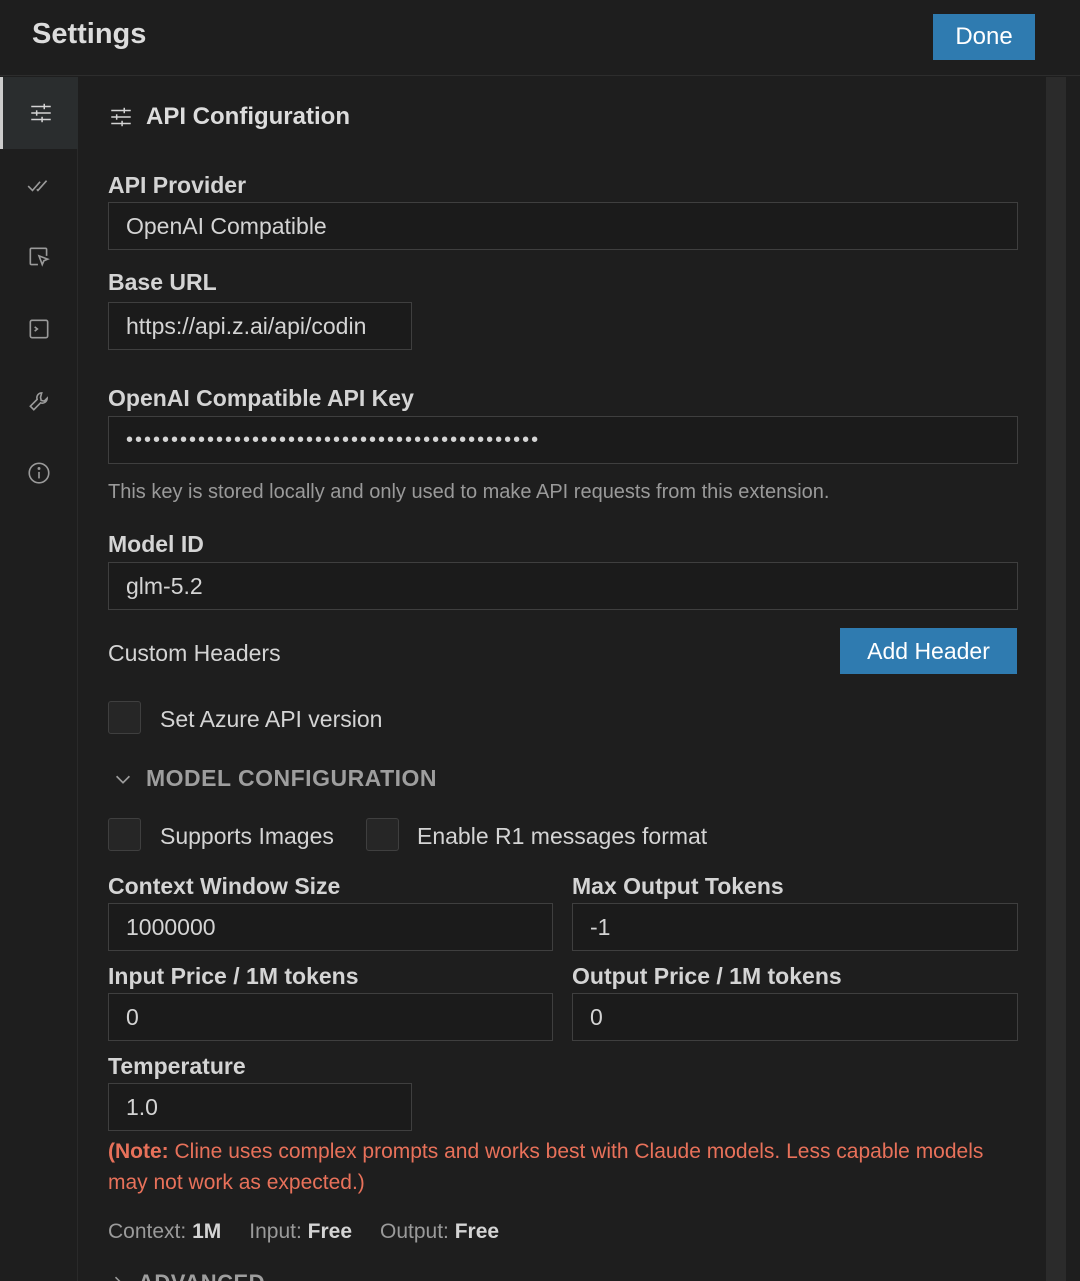 This screenshot has height=1281, width=1080. I want to click on supports-images-checkbox, so click(124, 834).